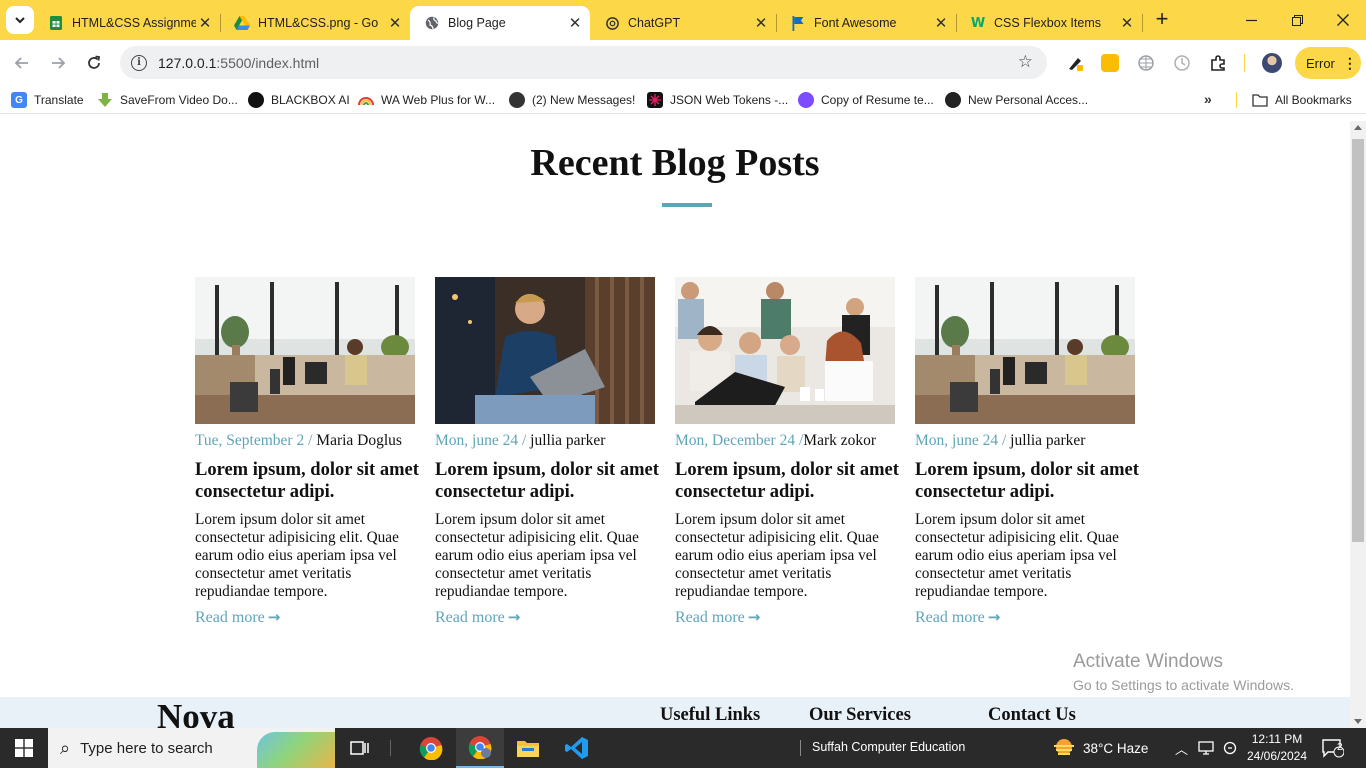 This screenshot has height=768, width=1366. I want to click on start-button, so click(24, 748).